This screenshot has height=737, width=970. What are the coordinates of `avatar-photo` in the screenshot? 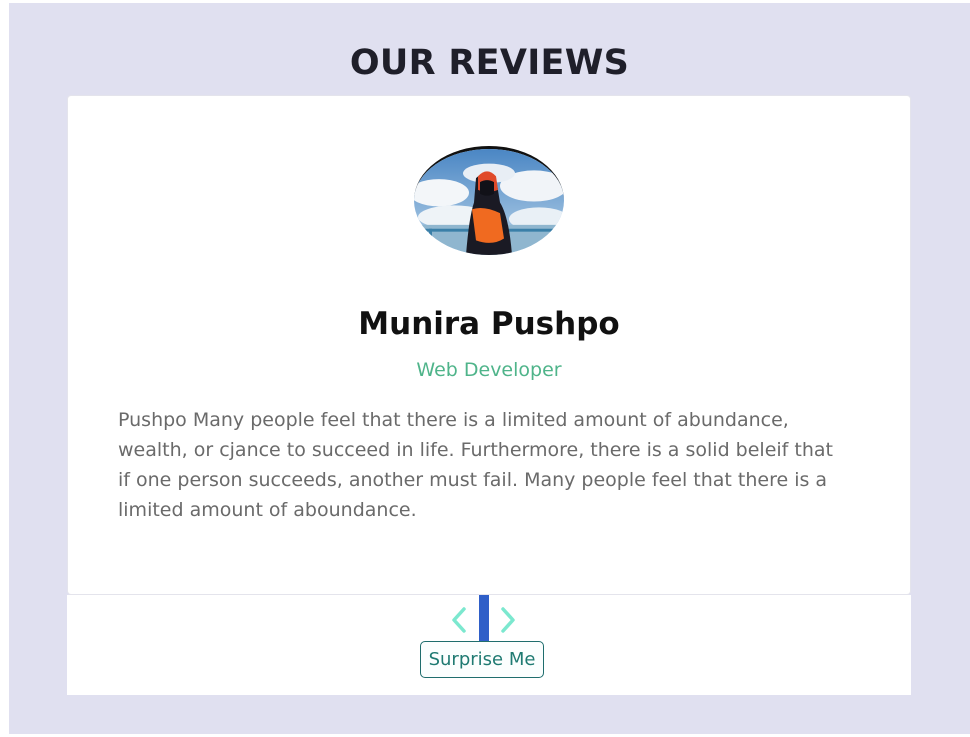 It's located at (489, 202).